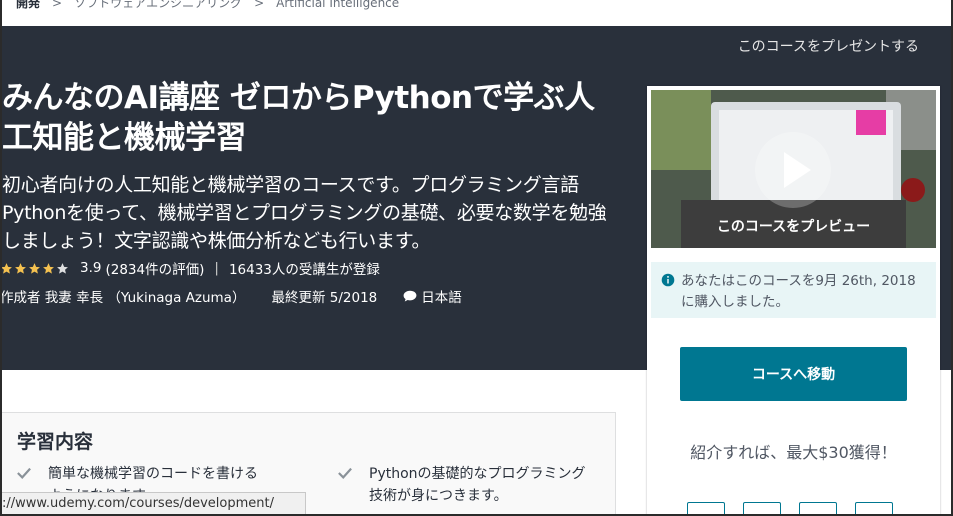 Image resolution: width=953 pixels, height=516 pixels. Describe the element at coordinates (153, 504) in the screenshot. I see `status-bar-url: ://www.udemy.com/courses/development/` at that location.